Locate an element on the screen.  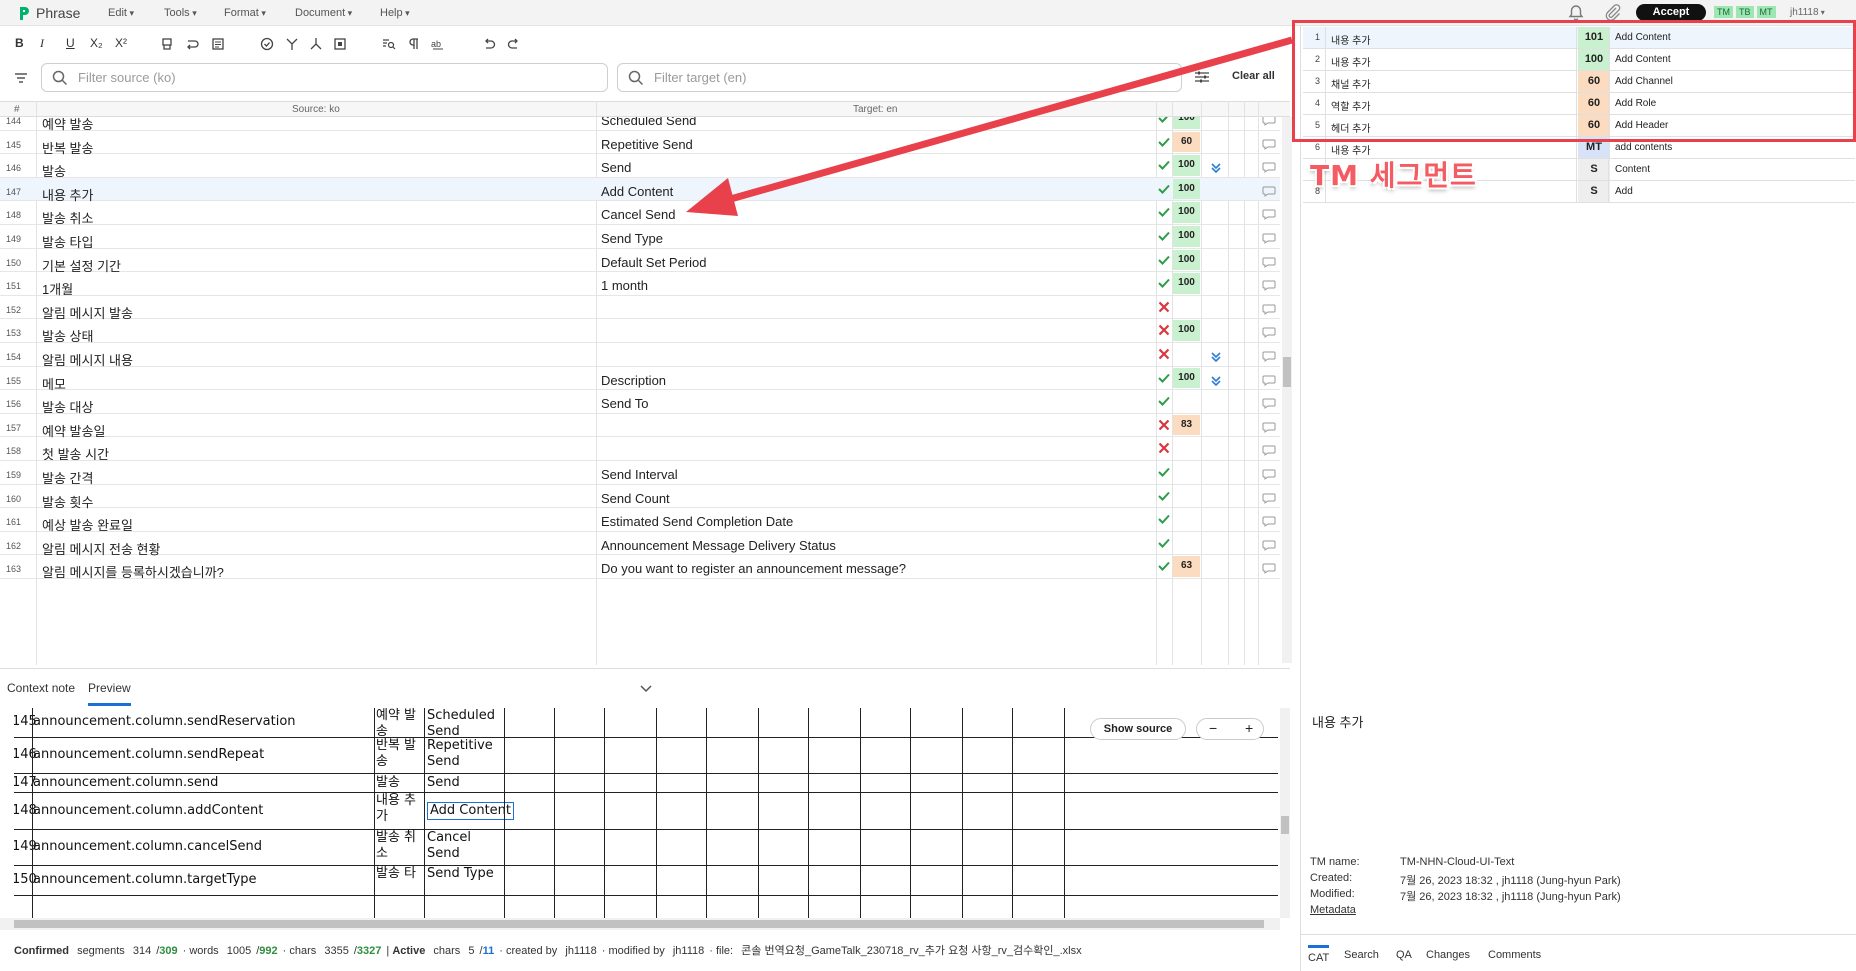
zoom-in-button: + is located at coordinates (1249, 728).